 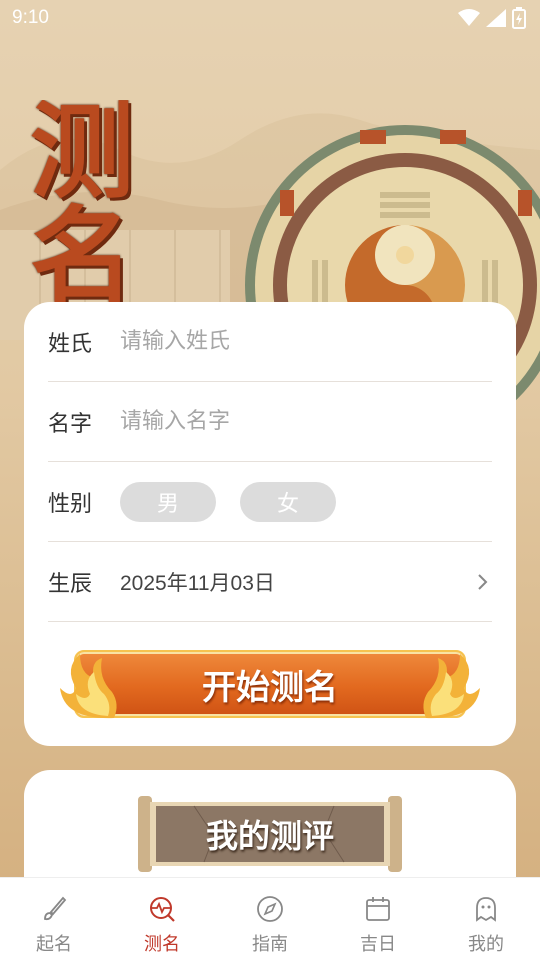 I want to click on chevron-right-icon, so click(x=483, y=581).